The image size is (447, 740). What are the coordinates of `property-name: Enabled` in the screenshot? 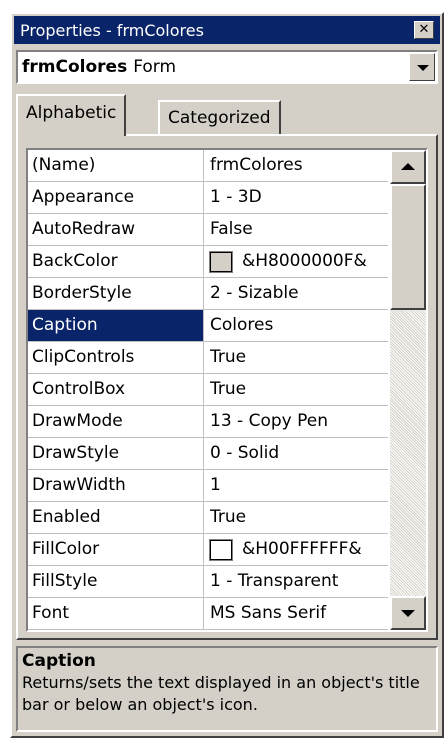 It's located at (116, 517).